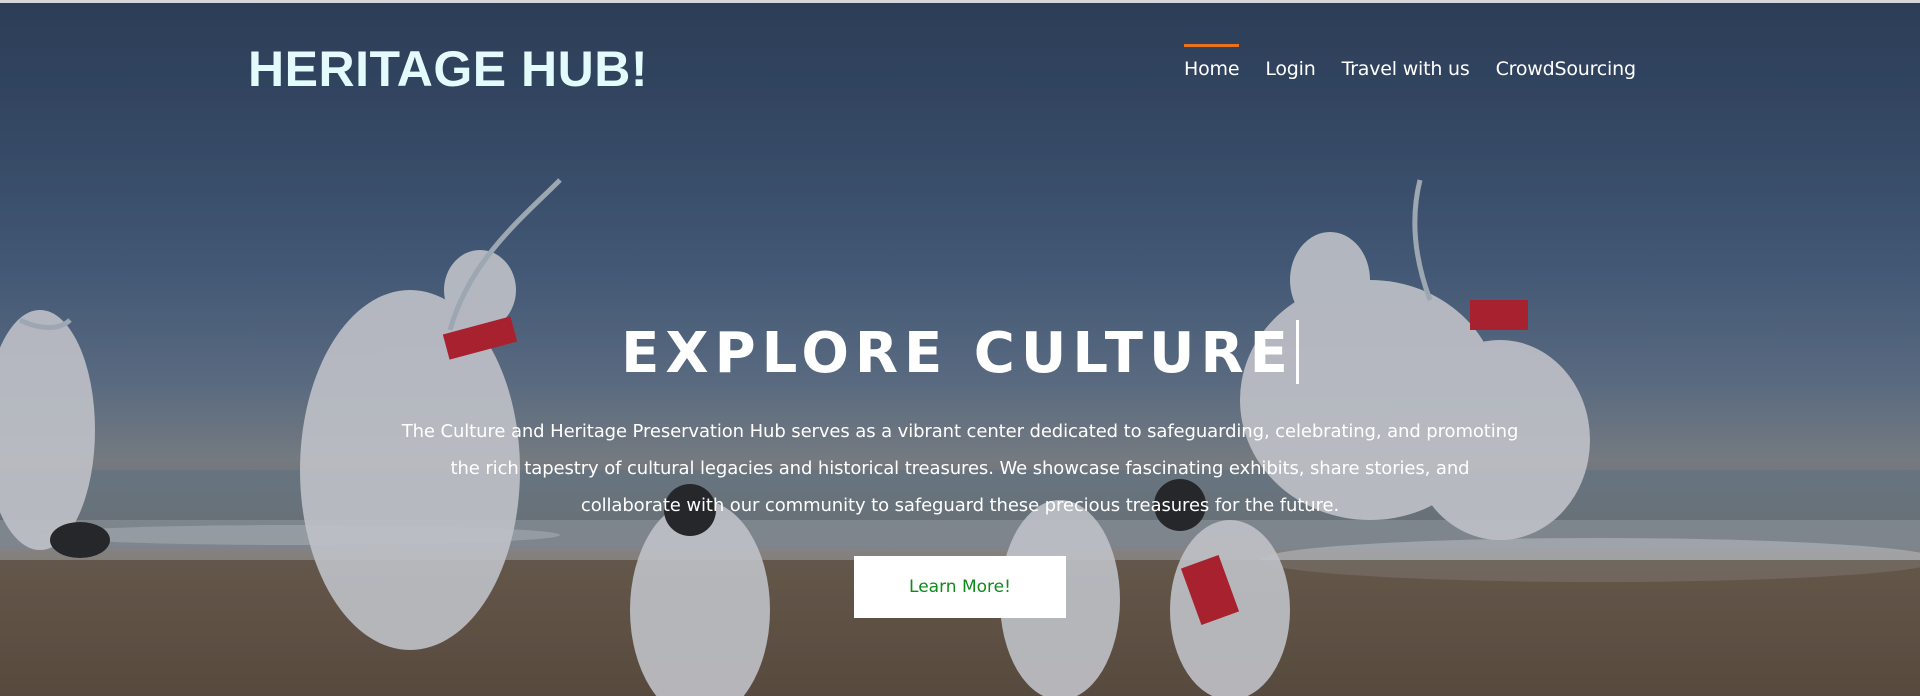  What do you see at coordinates (1406, 62) in the screenshot?
I see `nav-item-travel-with-us: Travel with us` at bounding box center [1406, 62].